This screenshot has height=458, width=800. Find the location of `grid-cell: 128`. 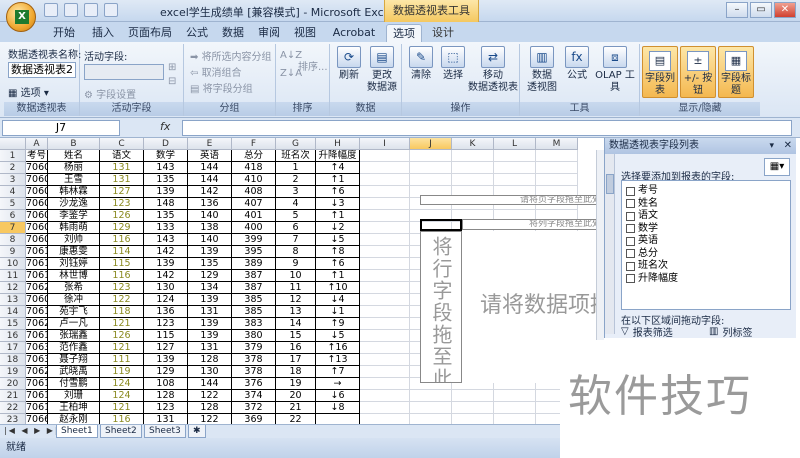

grid-cell: 128 is located at coordinates (166, 396).